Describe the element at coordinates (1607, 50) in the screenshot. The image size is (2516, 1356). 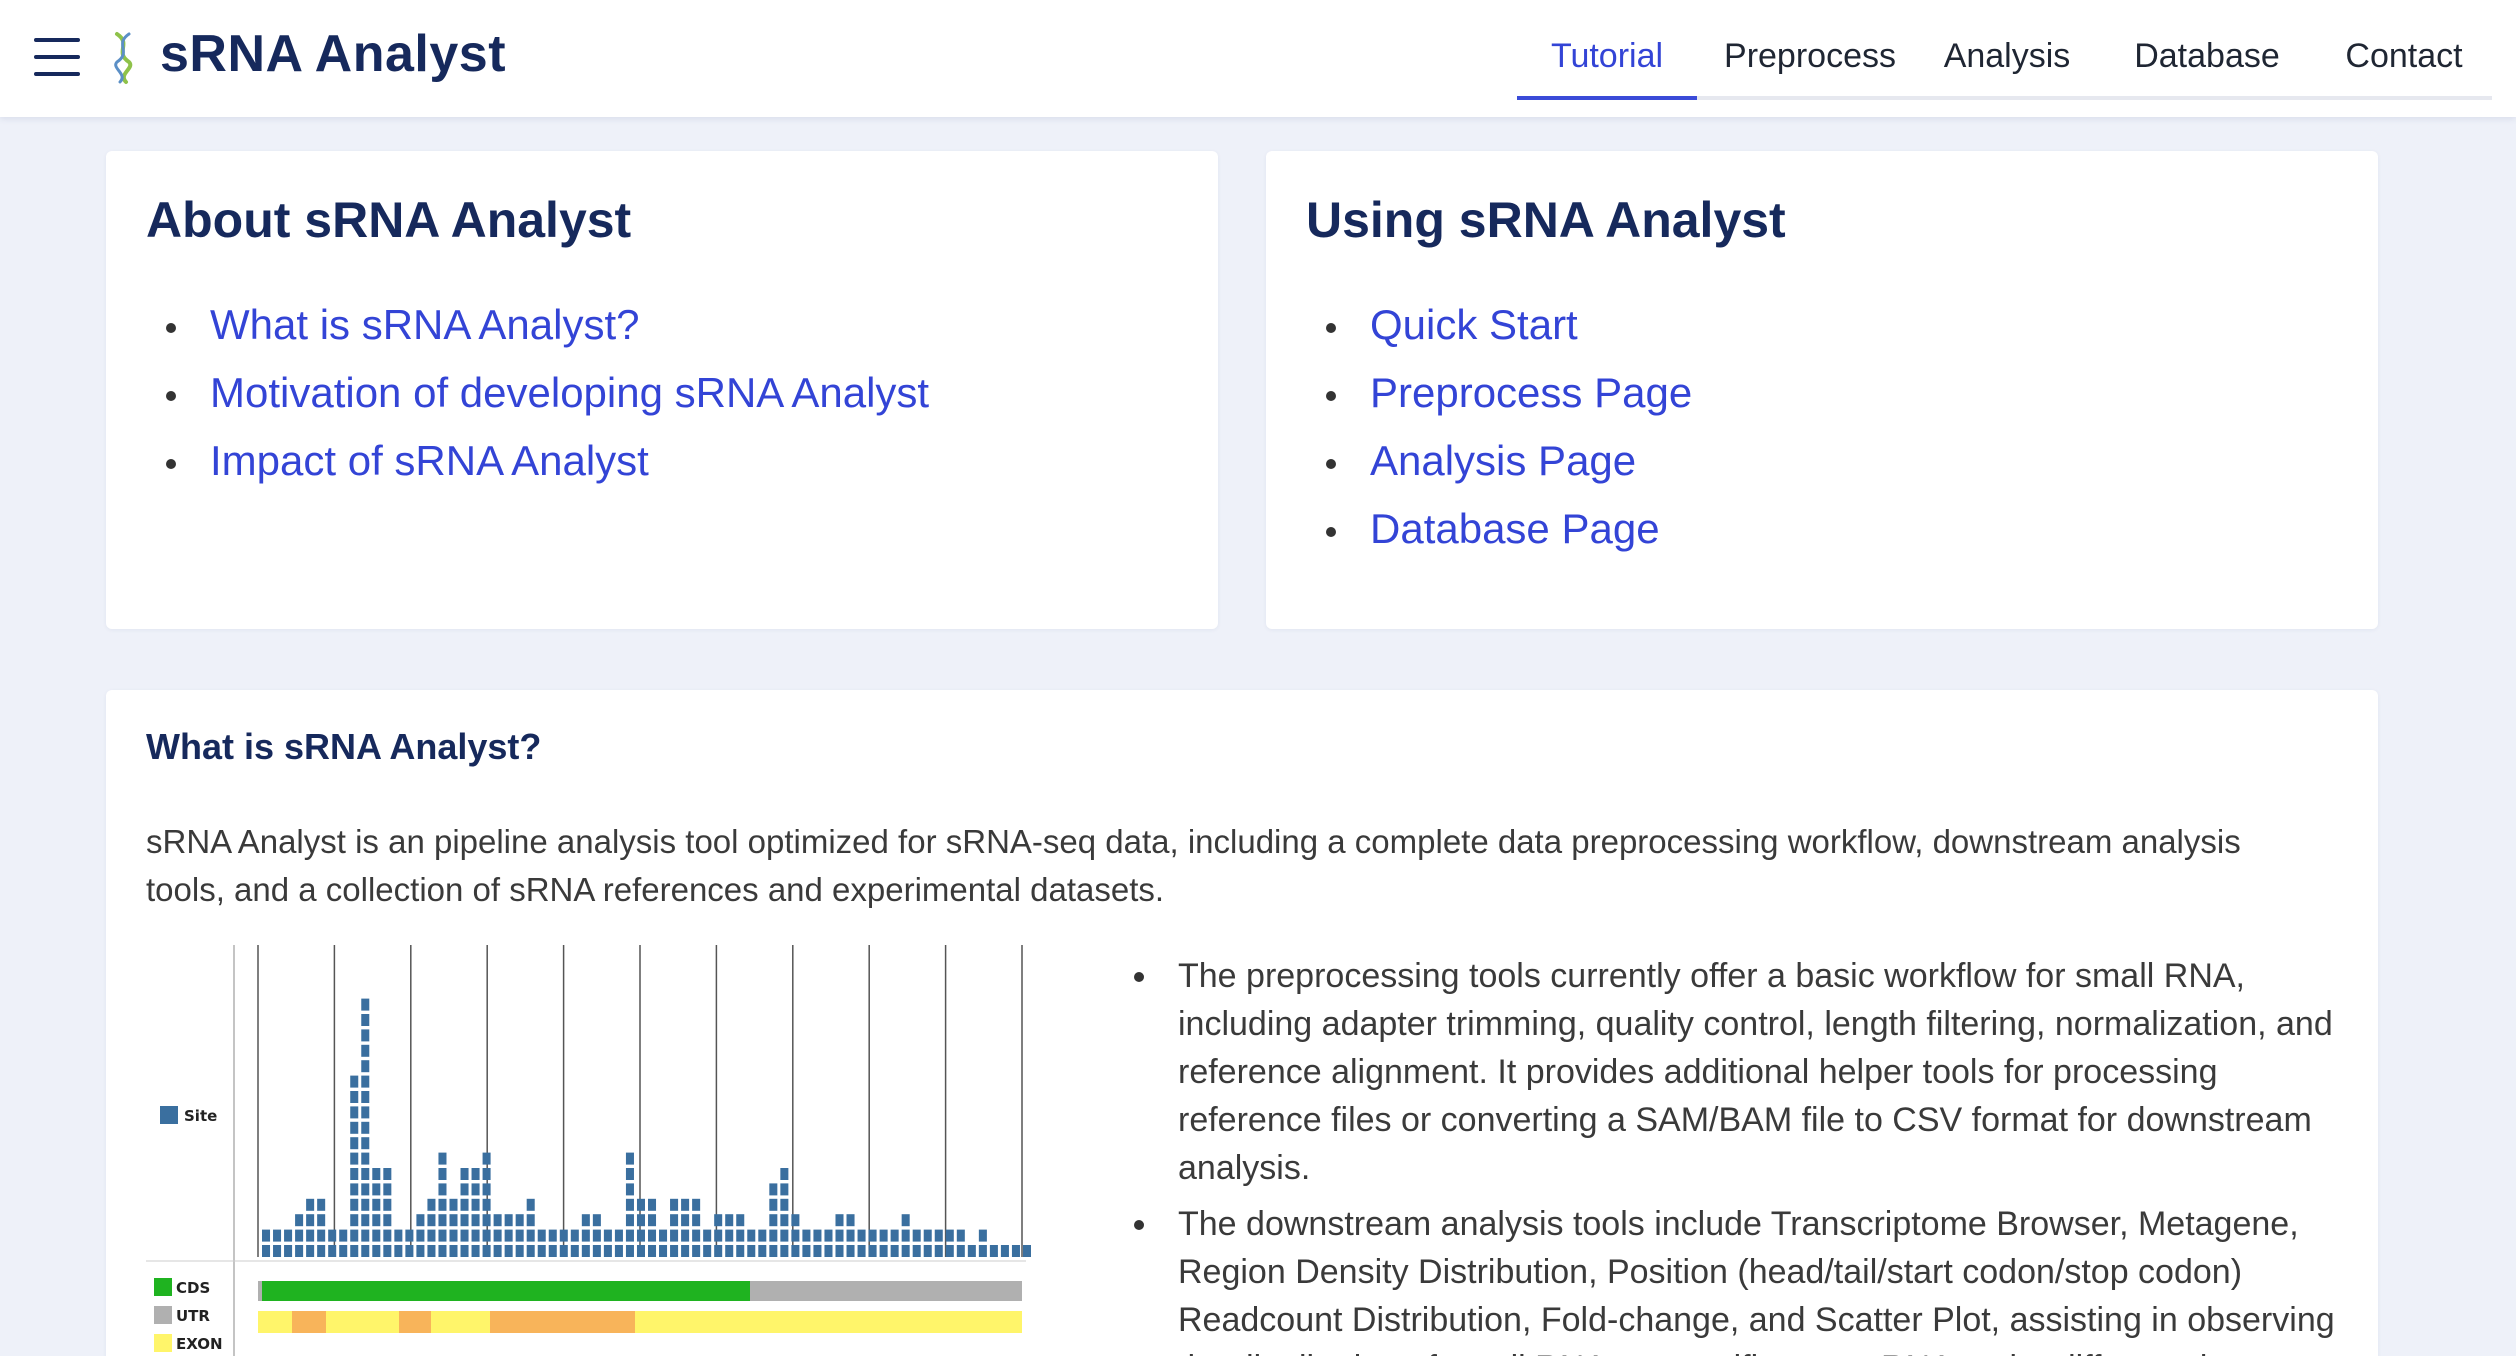
I see `nav-tab-tutorial: Tutorial` at that location.